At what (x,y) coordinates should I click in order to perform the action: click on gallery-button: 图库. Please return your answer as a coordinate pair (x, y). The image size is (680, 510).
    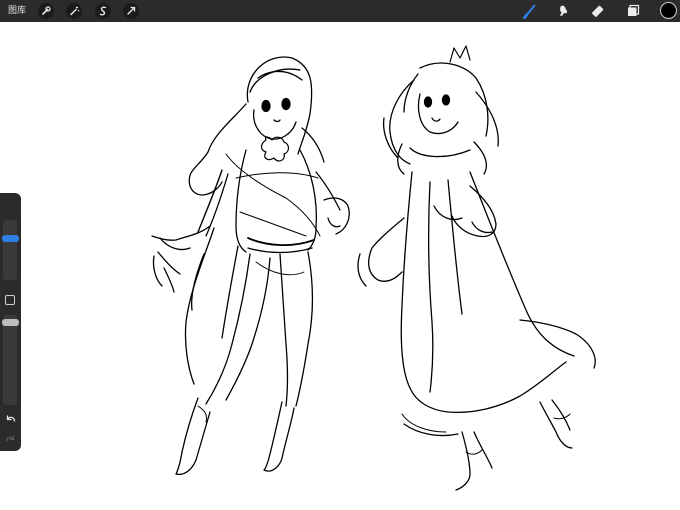
    Looking at the image, I should click on (17, 11).